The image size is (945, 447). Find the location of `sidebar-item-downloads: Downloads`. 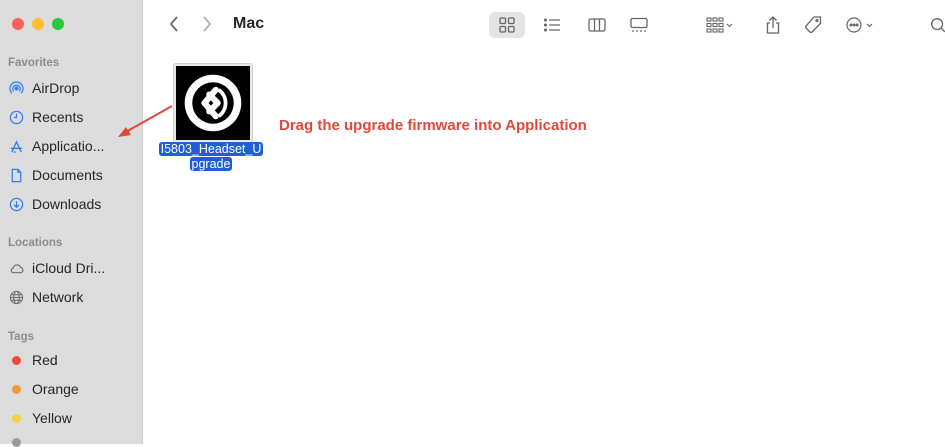

sidebar-item-downloads: Downloads is located at coordinates (73, 204).